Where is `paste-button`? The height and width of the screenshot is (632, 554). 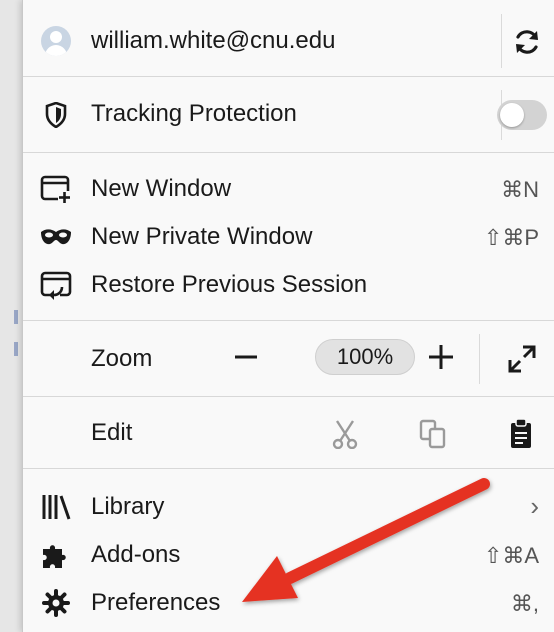
paste-button is located at coordinates (521, 434).